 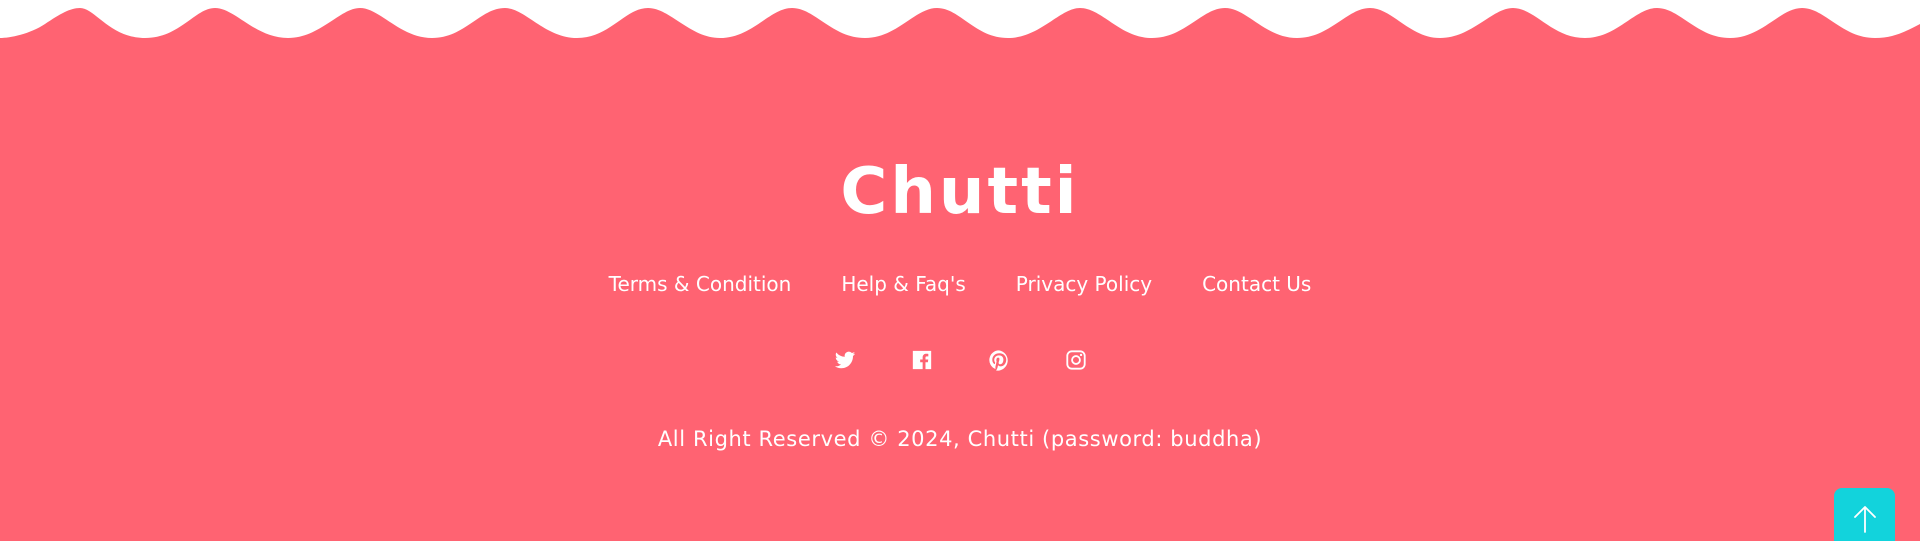 What do you see at coordinates (960, 20) in the screenshot?
I see `wave-divider` at bounding box center [960, 20].